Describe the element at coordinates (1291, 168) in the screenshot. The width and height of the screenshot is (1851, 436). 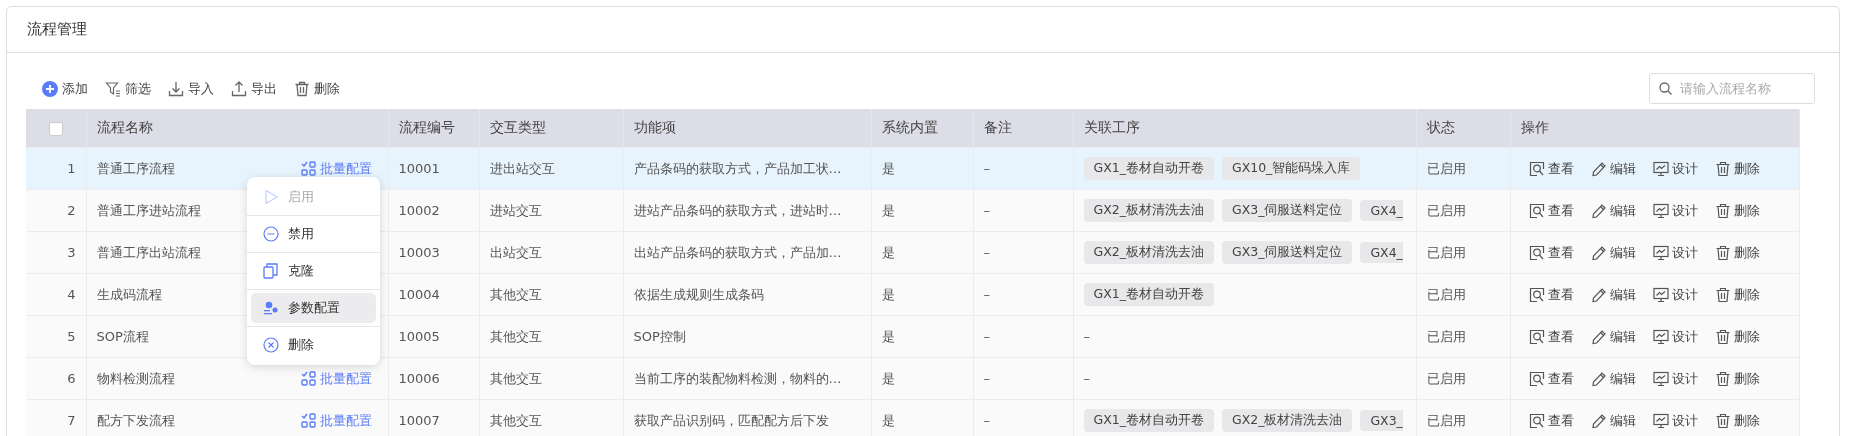
I see `process-tag: GX10_智能码垛入库` at that location.